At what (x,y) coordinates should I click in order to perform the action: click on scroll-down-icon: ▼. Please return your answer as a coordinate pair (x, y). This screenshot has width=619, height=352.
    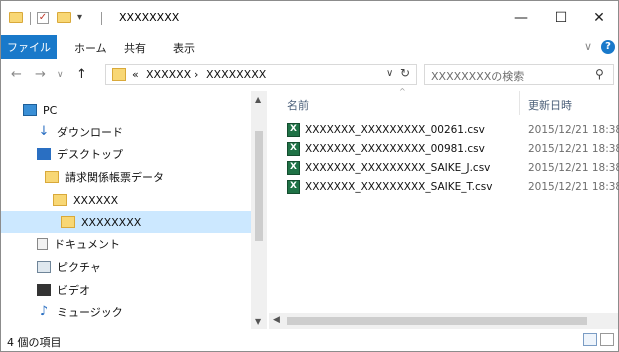
    Looking at the image, I should click on (258, 321).